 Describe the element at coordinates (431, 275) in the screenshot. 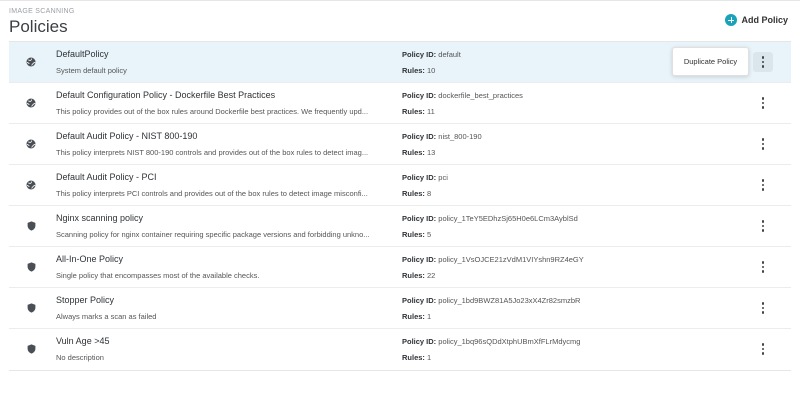

I see `rules-value: 22` at that location.